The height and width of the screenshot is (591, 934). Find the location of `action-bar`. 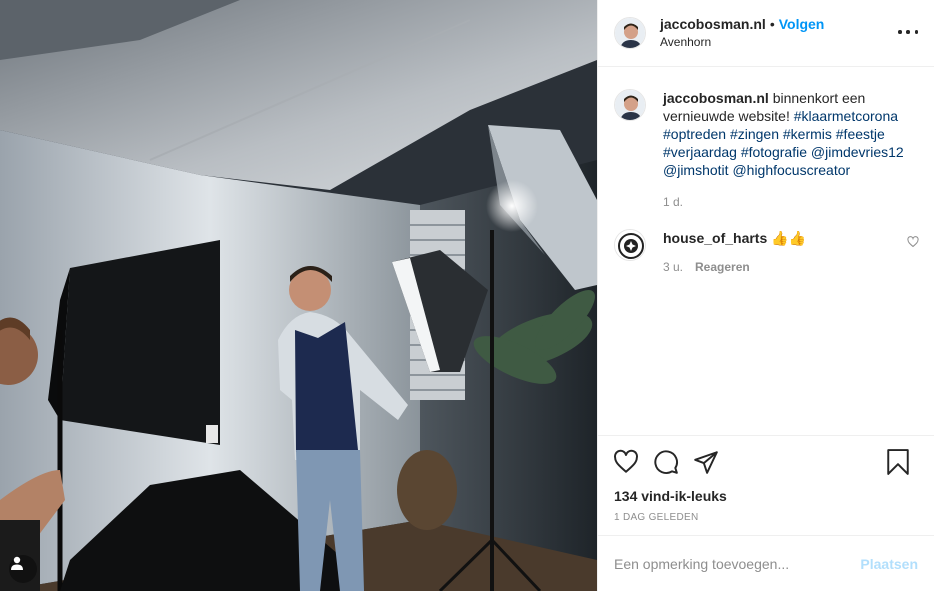

action-bar is located at coordinates (766, 461).